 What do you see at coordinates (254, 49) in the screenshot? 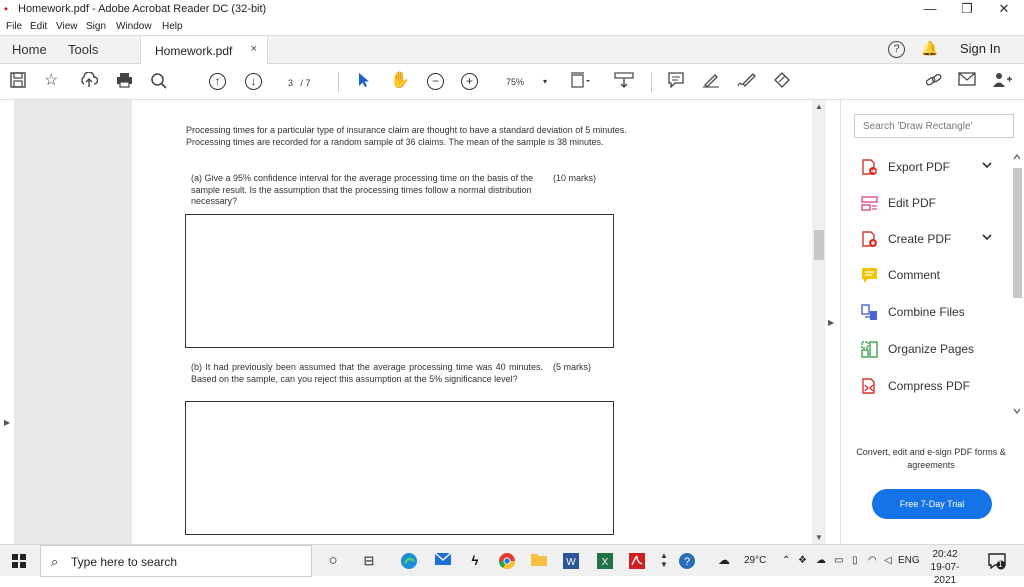
I see `close-tab-icon: ×` at bounding box center [254, 49].